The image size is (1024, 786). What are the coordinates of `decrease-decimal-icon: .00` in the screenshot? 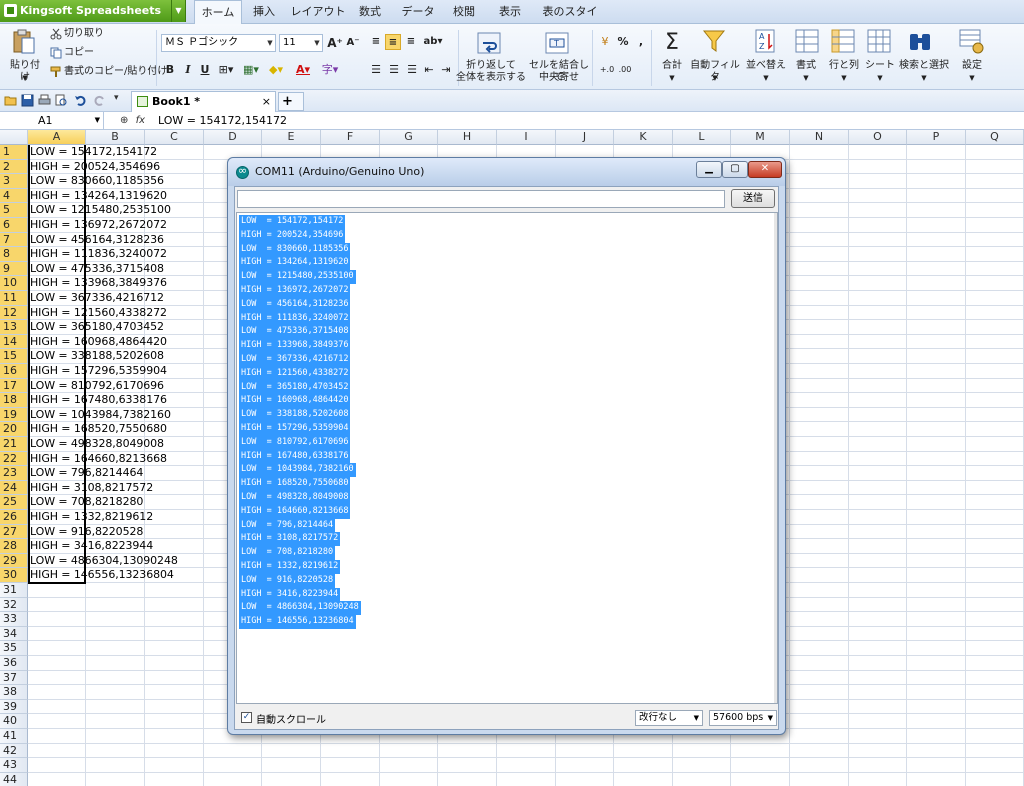 It's located at (625, 70).